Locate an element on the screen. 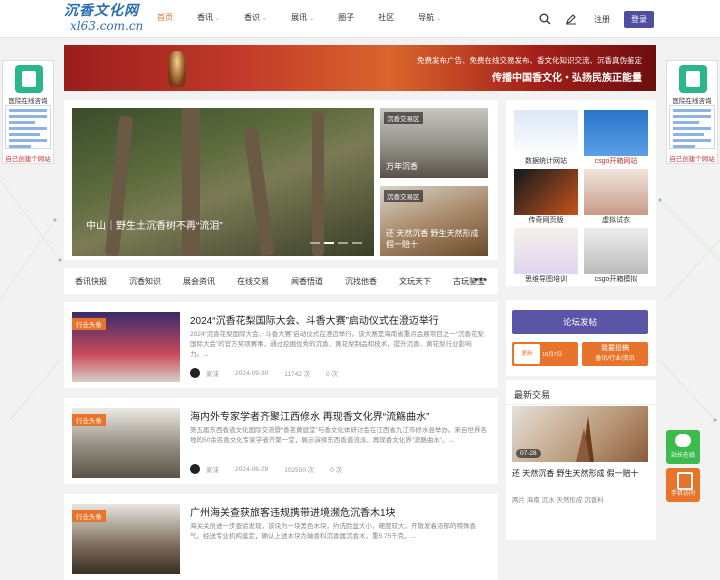  floating-contact: 站长在线 手机访问 is located at coordinates (683, 467).